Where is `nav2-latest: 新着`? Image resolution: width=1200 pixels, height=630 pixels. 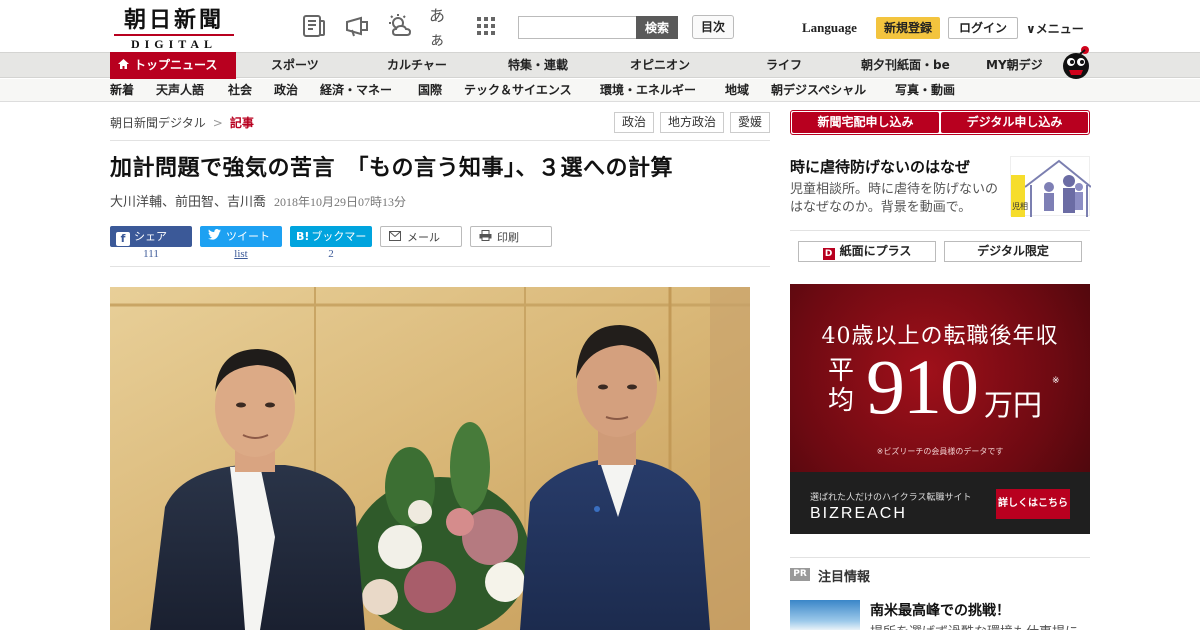 nav2-latest: 新着 is located at coordinates (122, 90).